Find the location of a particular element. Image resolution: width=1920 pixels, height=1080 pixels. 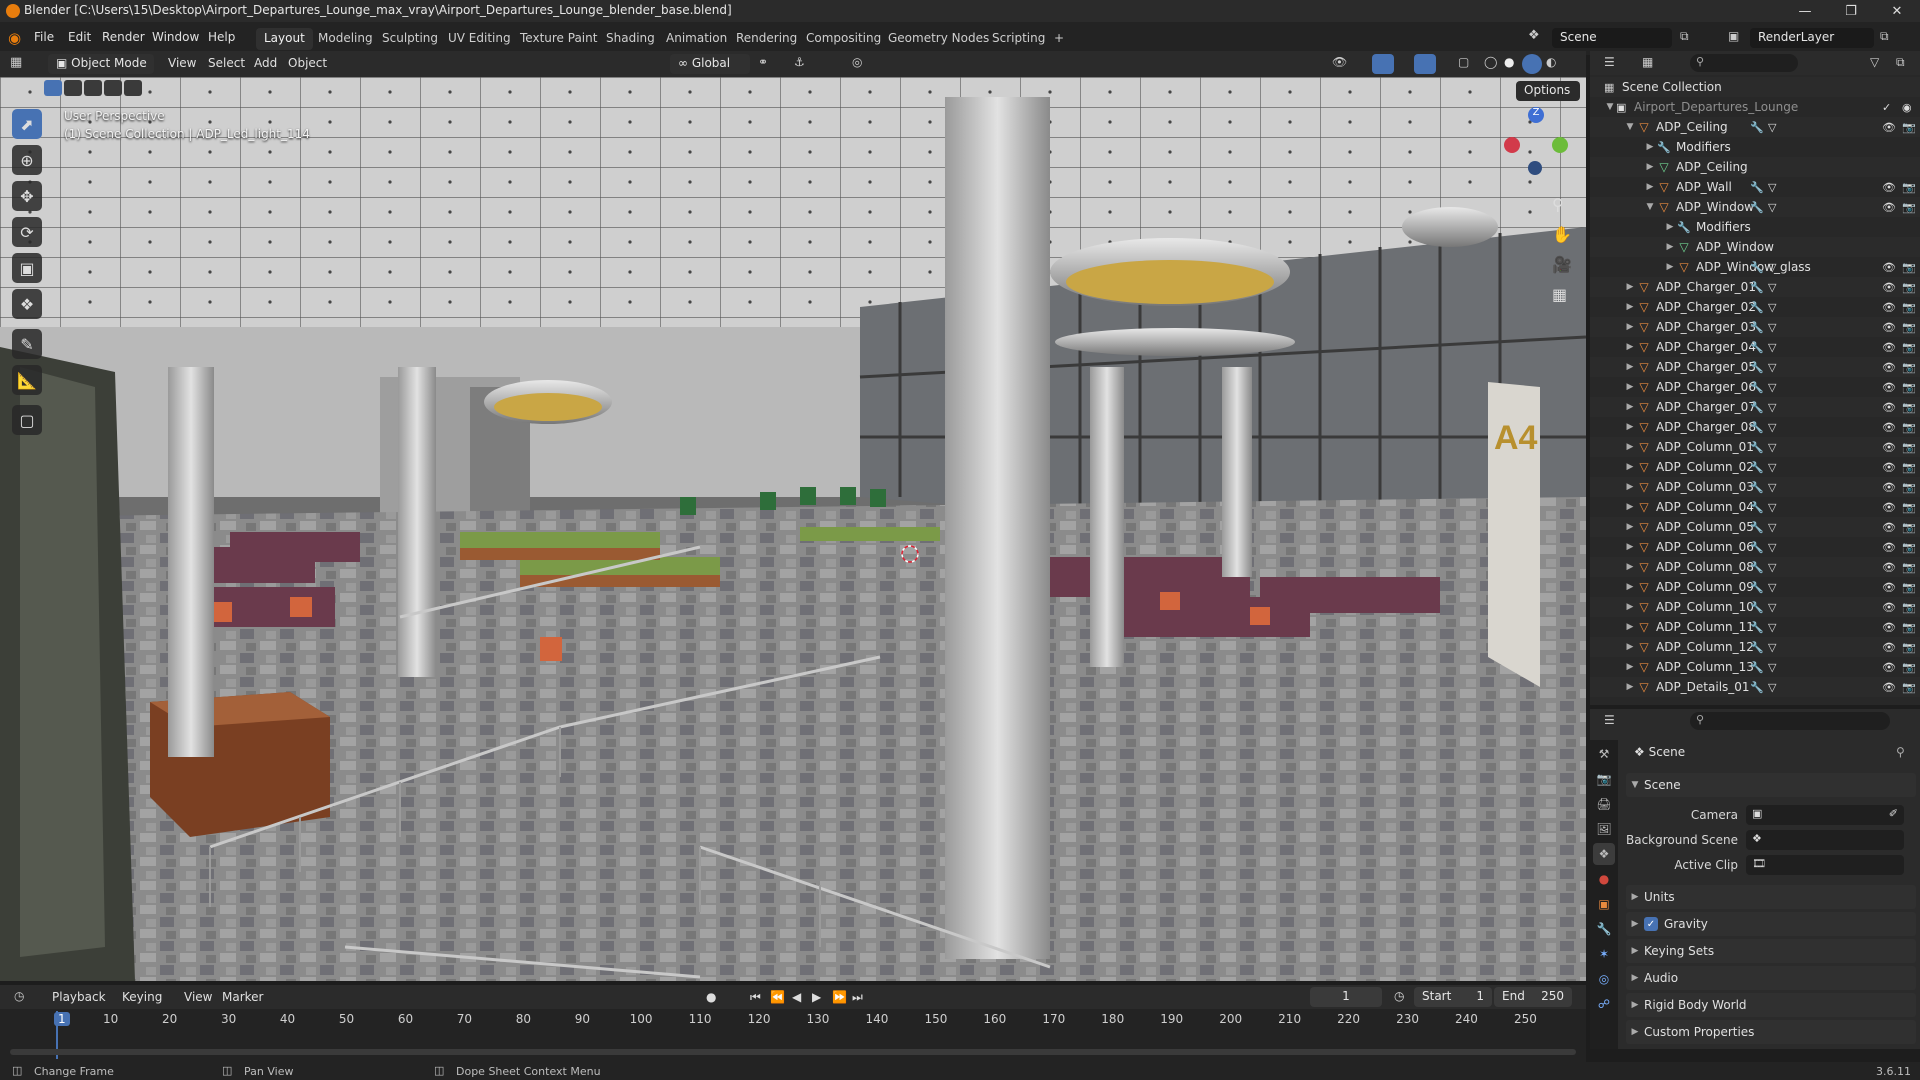

wireframe-shading-icon: ◯ is located at coordinates (1490, 62).